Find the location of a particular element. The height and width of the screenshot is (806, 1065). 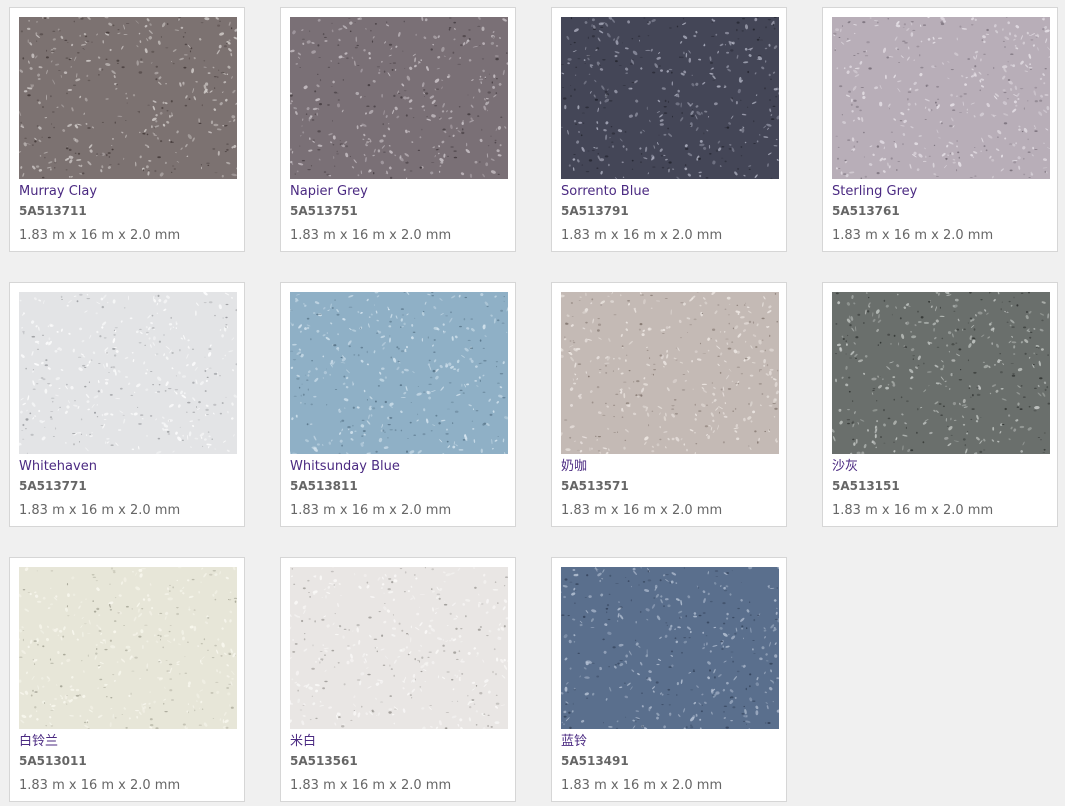

product-code: 5A513791 is located at coordinates (595, 211).